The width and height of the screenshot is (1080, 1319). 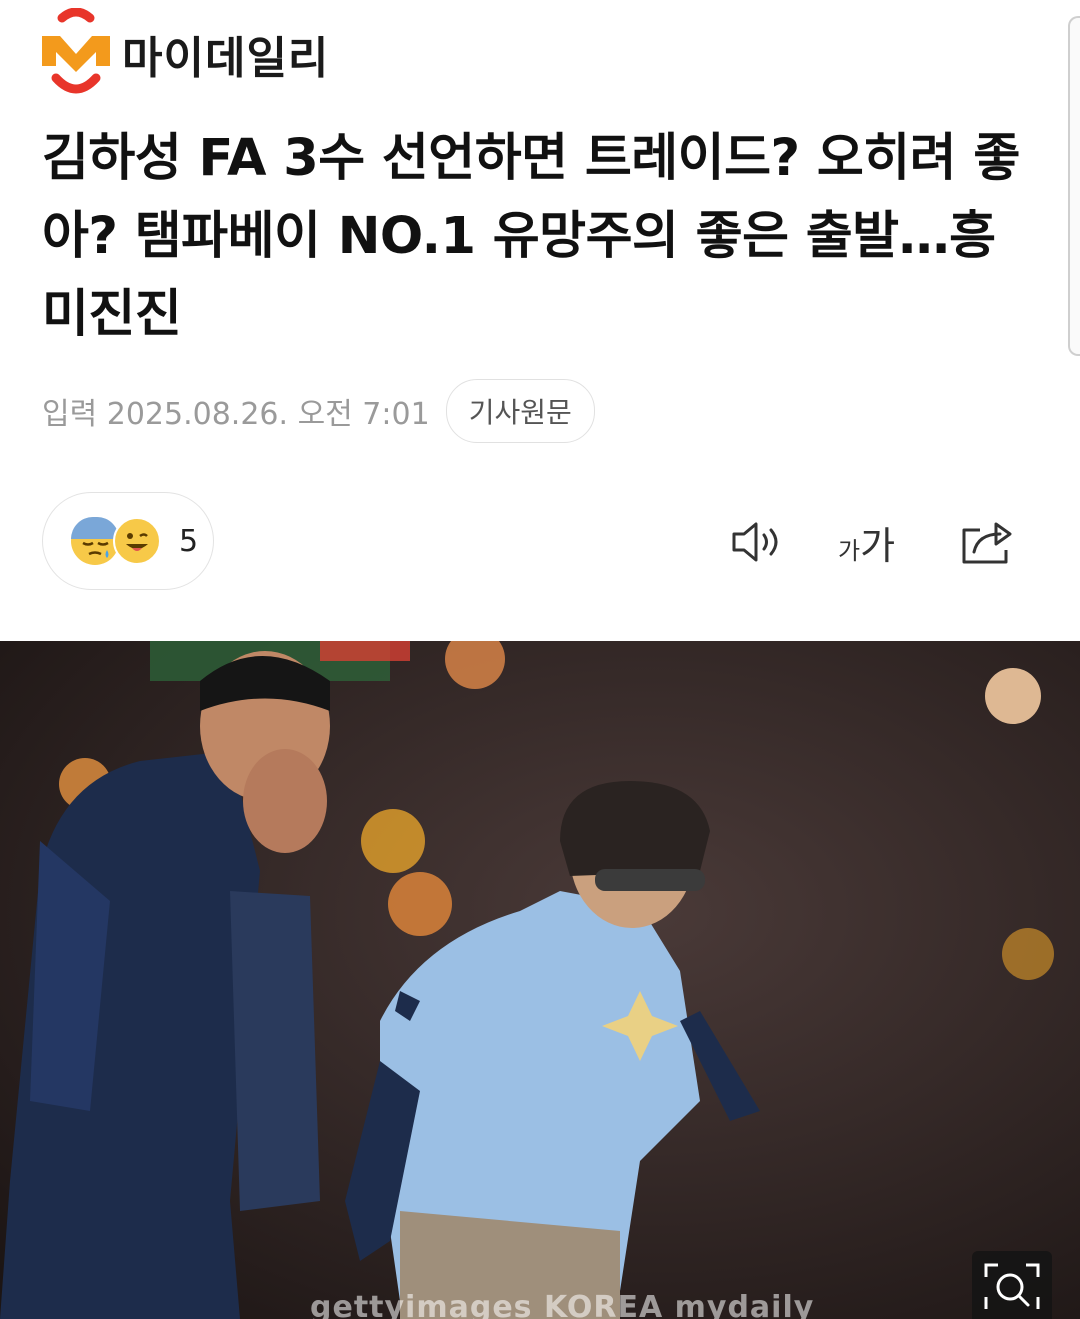 I want to click on reaction-button: 5, so click(x=128, y=541).